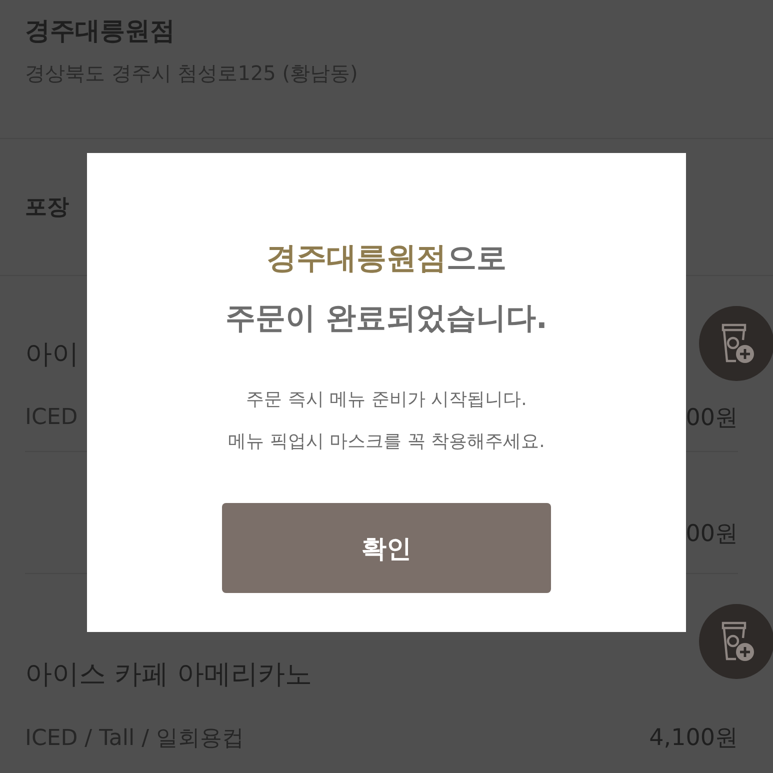  Describe the element at coordinates (387, 289) in the screenshot. I see `dialog-title: 경주대릉원점으로 주문이 완료되었습니다.` at that location.